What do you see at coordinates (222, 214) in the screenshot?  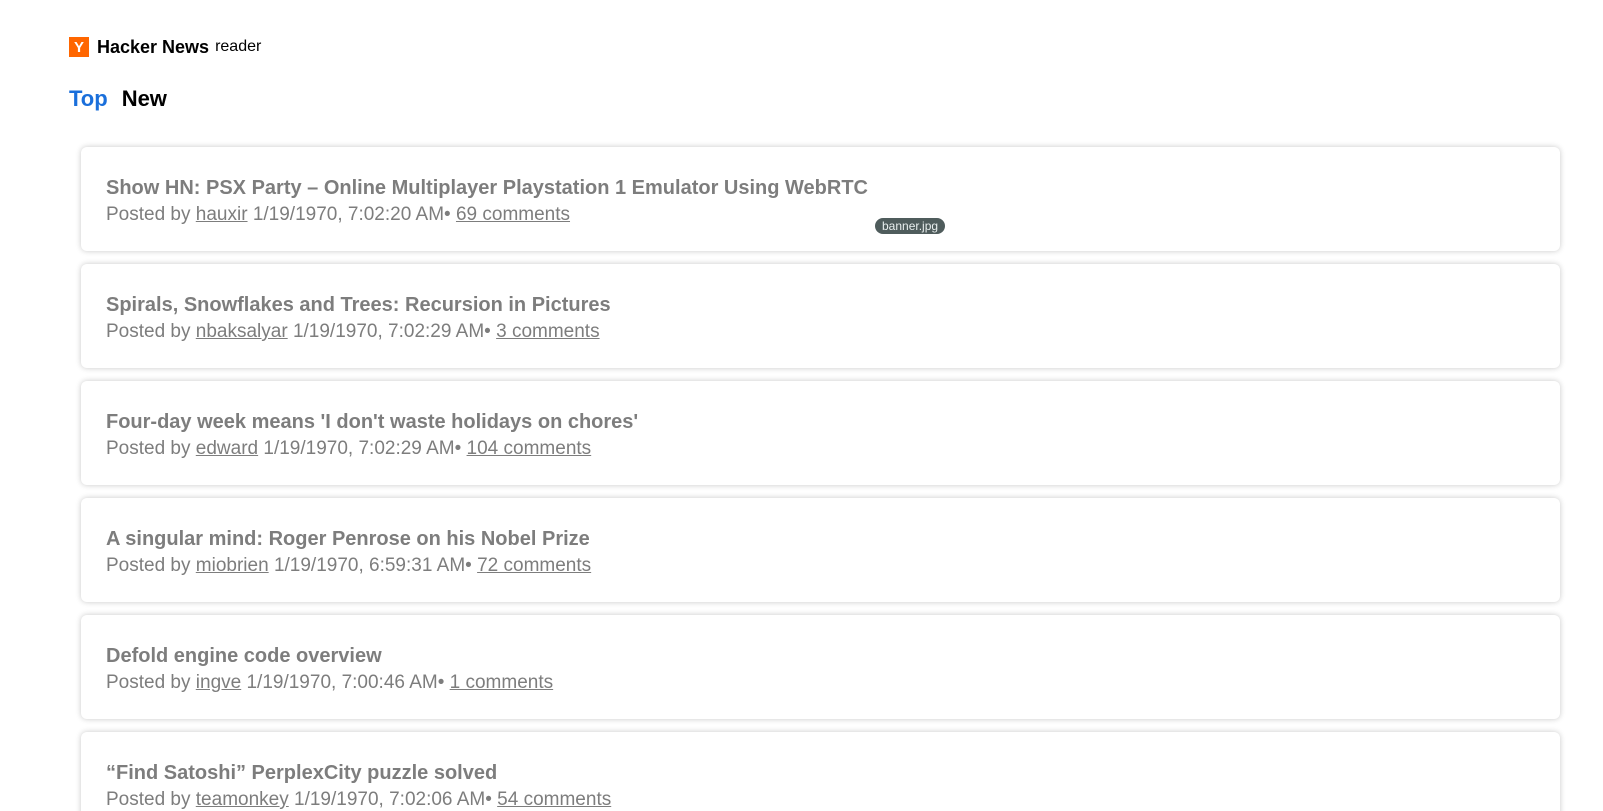 I see `author-link: hauxir` at bounding box center [222, 214].